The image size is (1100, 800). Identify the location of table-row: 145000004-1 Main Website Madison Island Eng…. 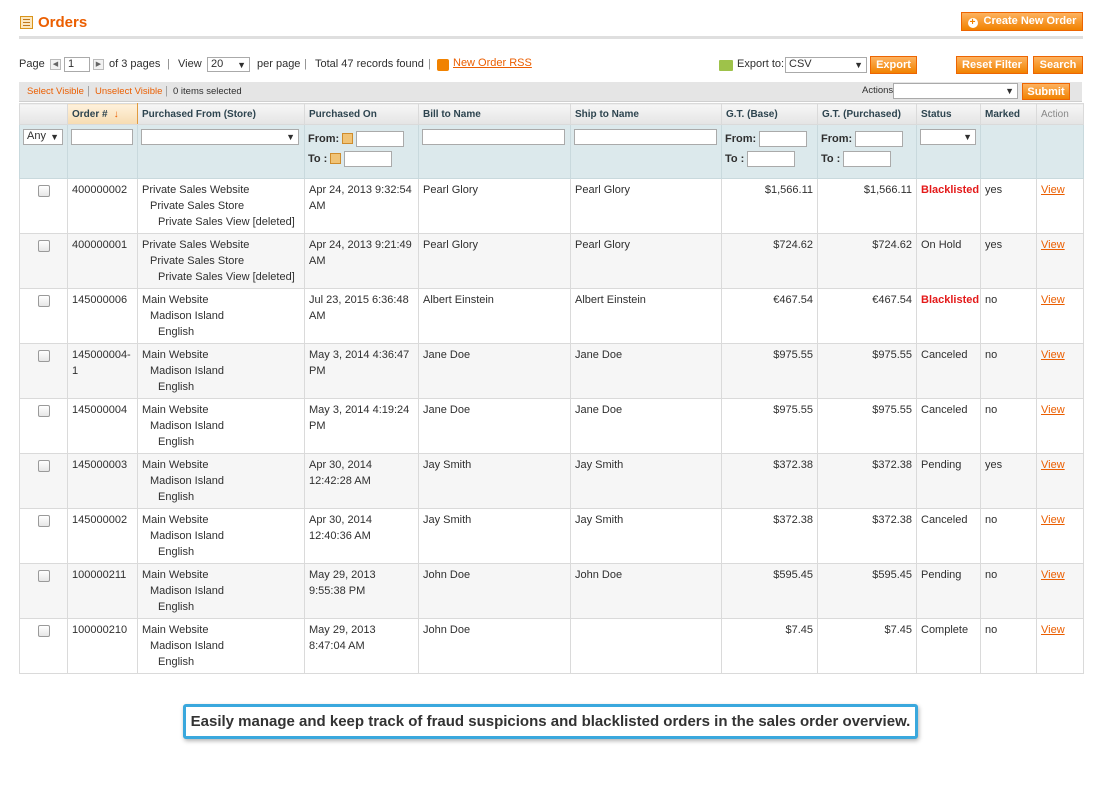
(551, 371).